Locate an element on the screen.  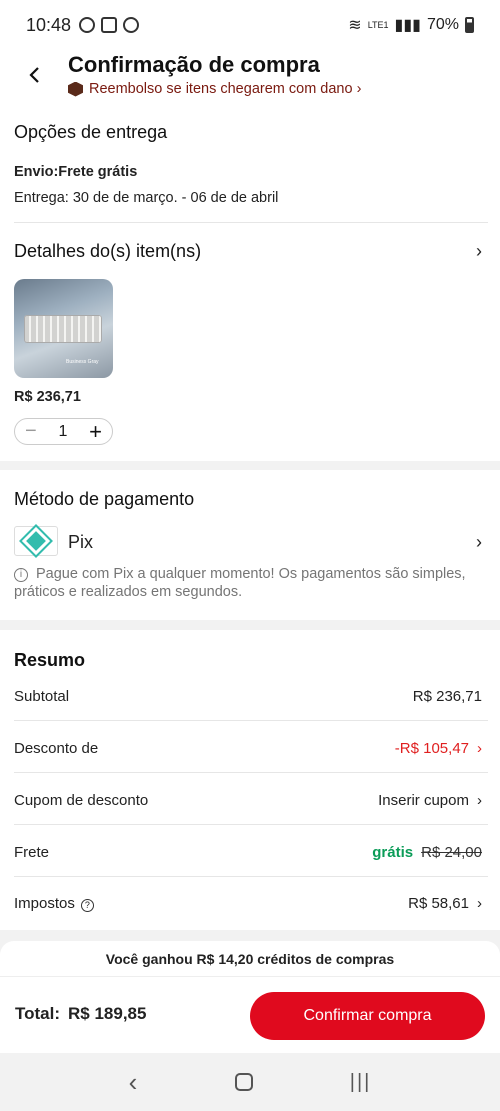
shipping-label: Frete is located at coordinates (32, 852).